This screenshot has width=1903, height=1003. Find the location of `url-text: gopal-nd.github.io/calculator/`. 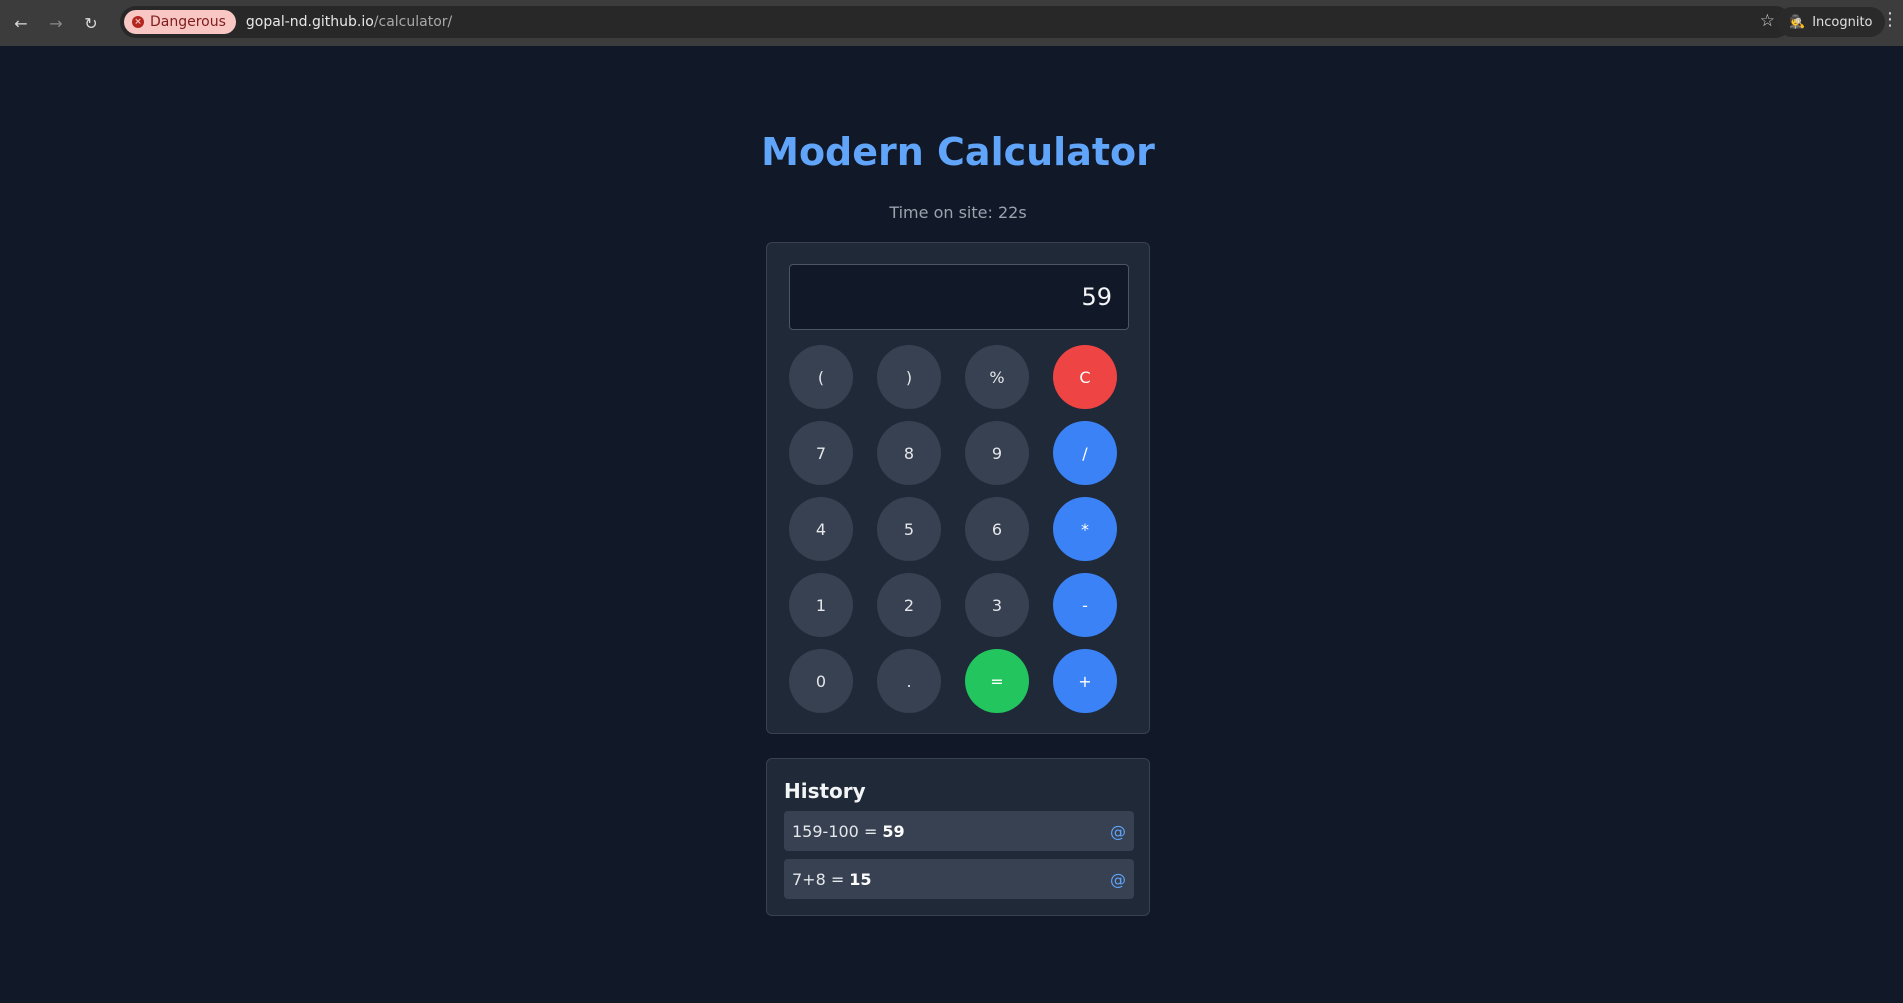

url-text: gopal-nd.github.io/calculator/ is located at coordinates (349, 22).